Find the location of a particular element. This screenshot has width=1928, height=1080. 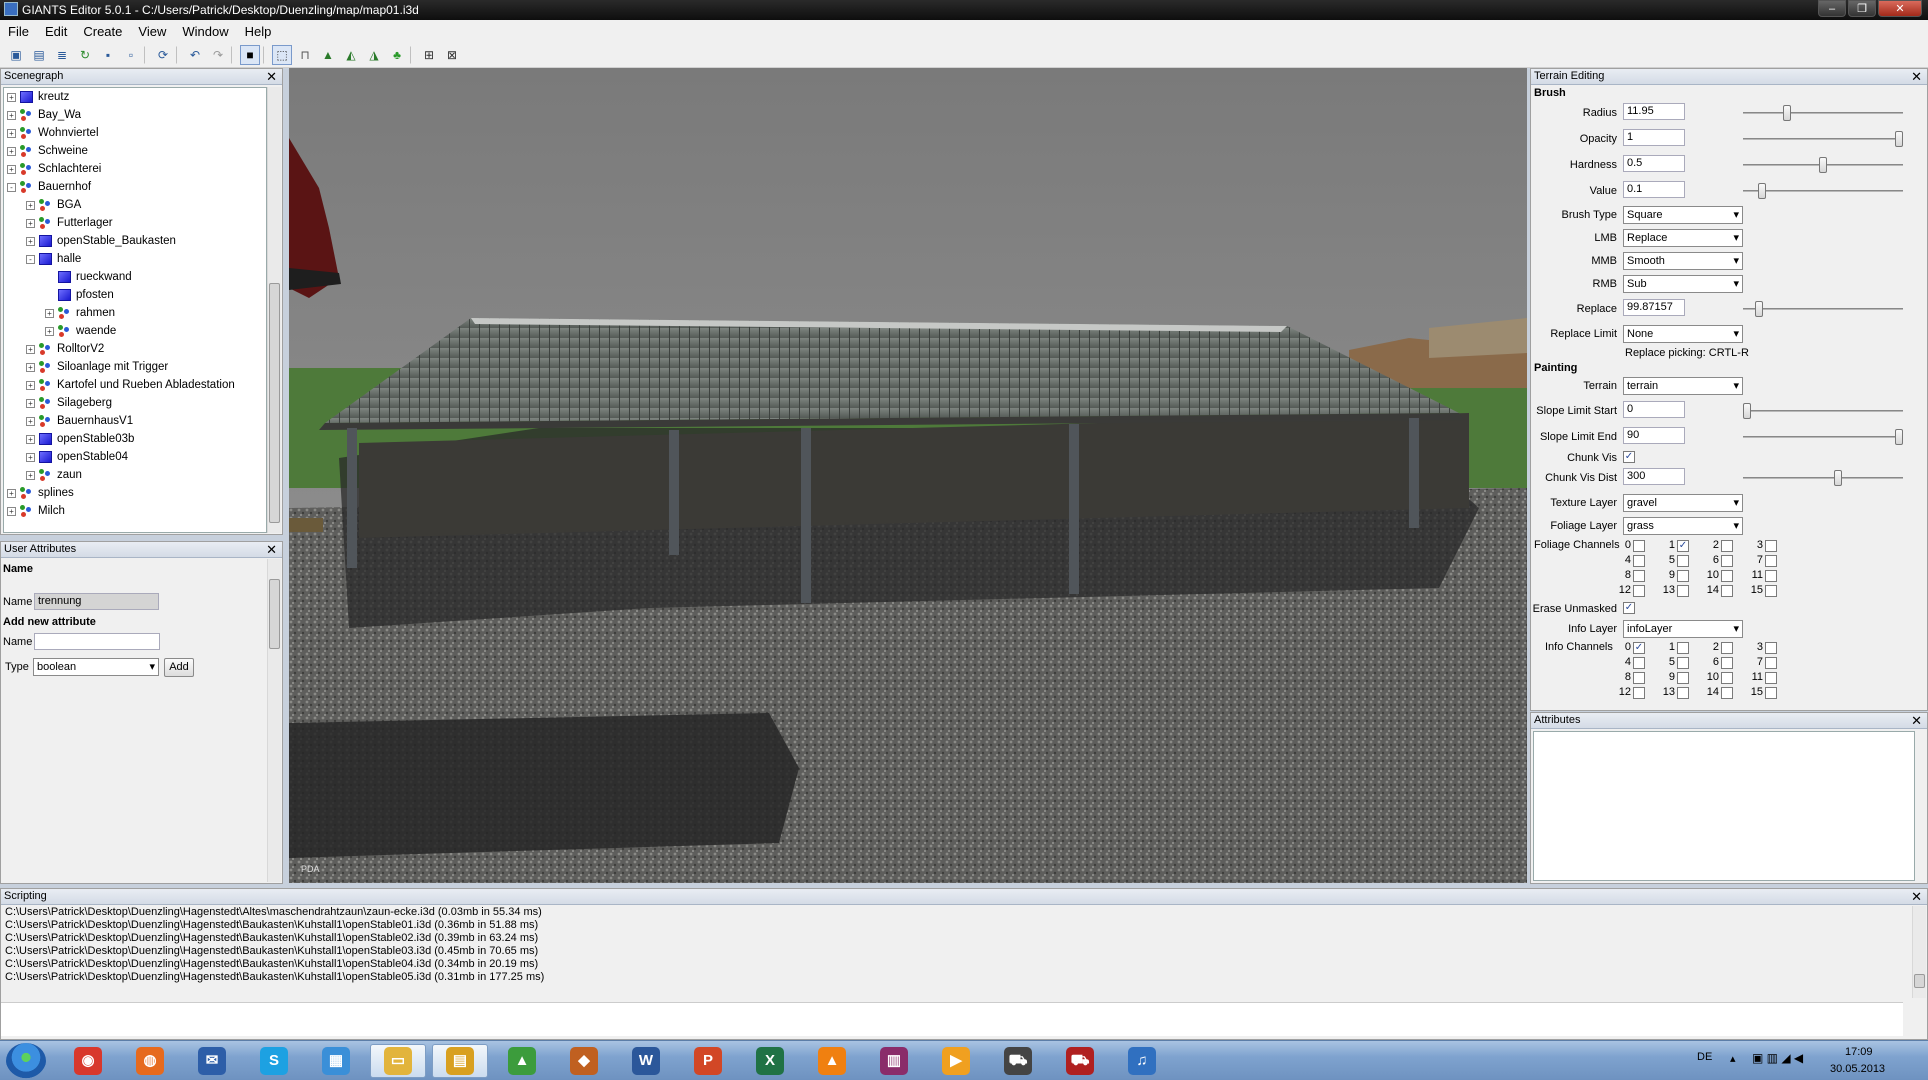

powerpoint-icon: P is located at coordinates (708, 1061).